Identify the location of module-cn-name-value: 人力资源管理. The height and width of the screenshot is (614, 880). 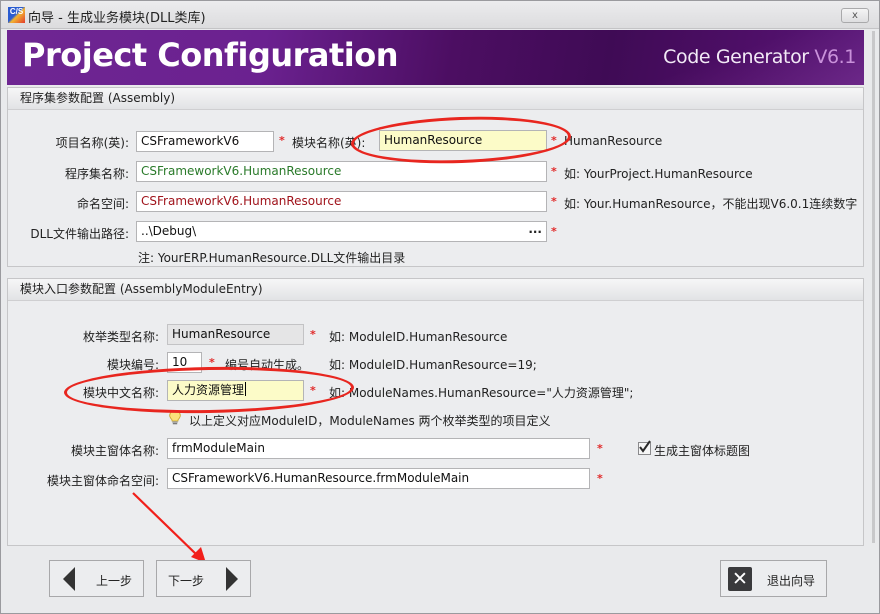
(208, 390).